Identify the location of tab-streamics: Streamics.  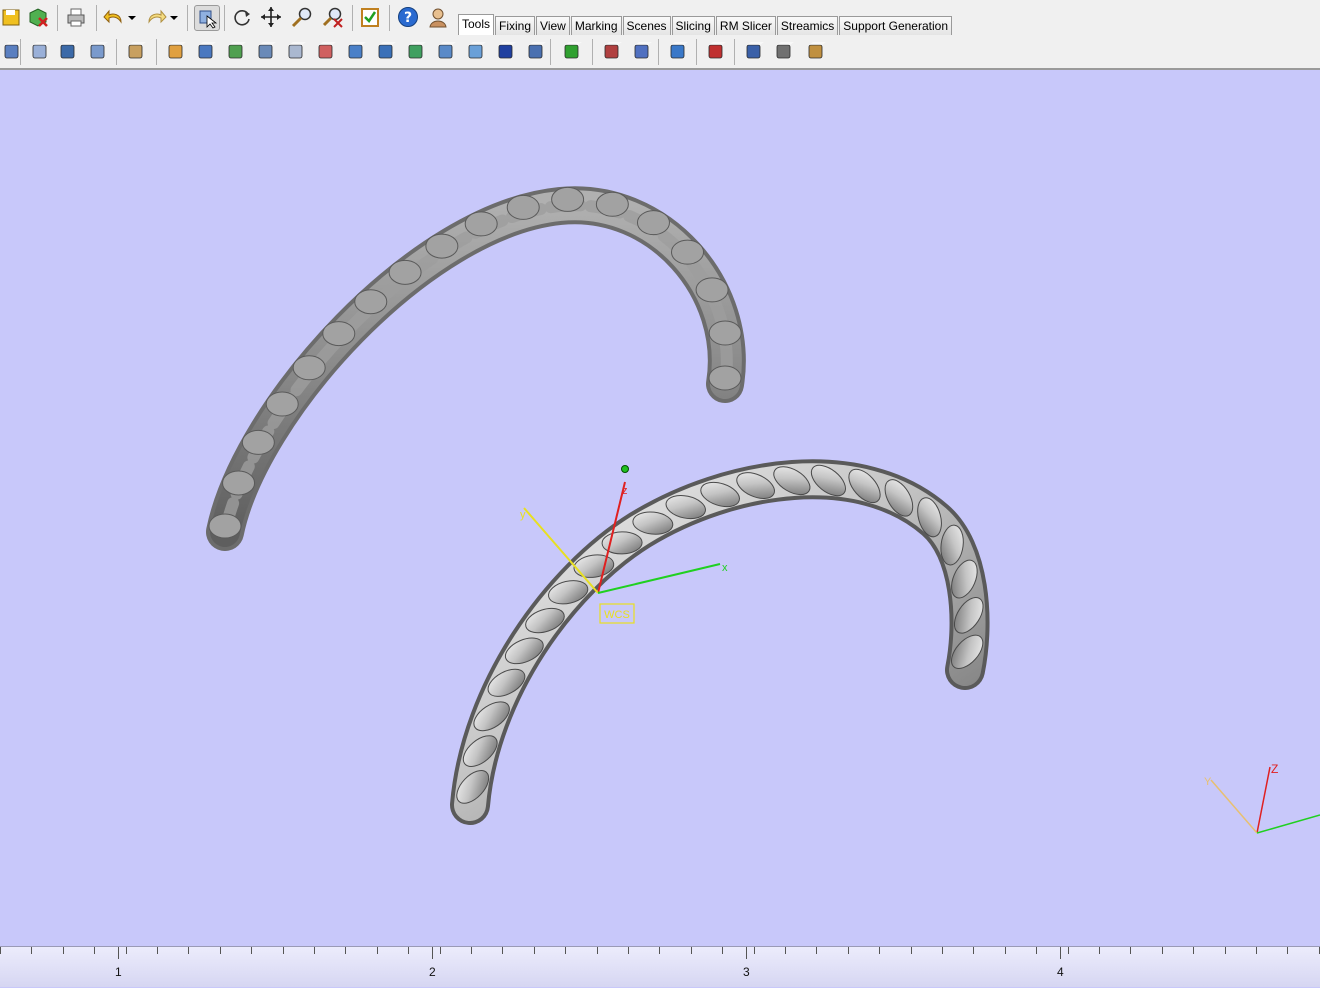
(807, 25).